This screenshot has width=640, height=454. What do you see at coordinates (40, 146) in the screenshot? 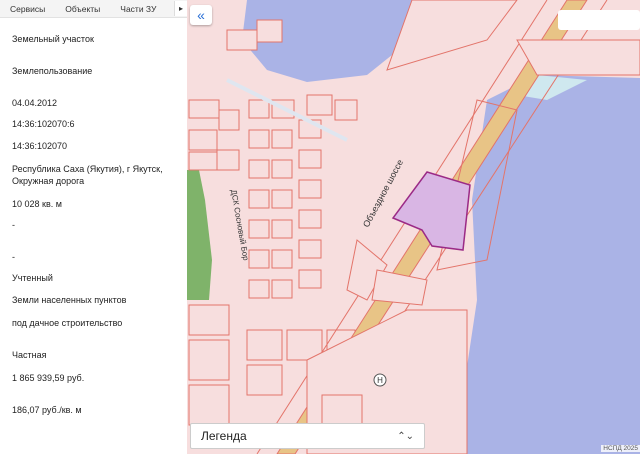
I see `cadastral-quarter: 14:36:102070` at bounding box center [40, 146].